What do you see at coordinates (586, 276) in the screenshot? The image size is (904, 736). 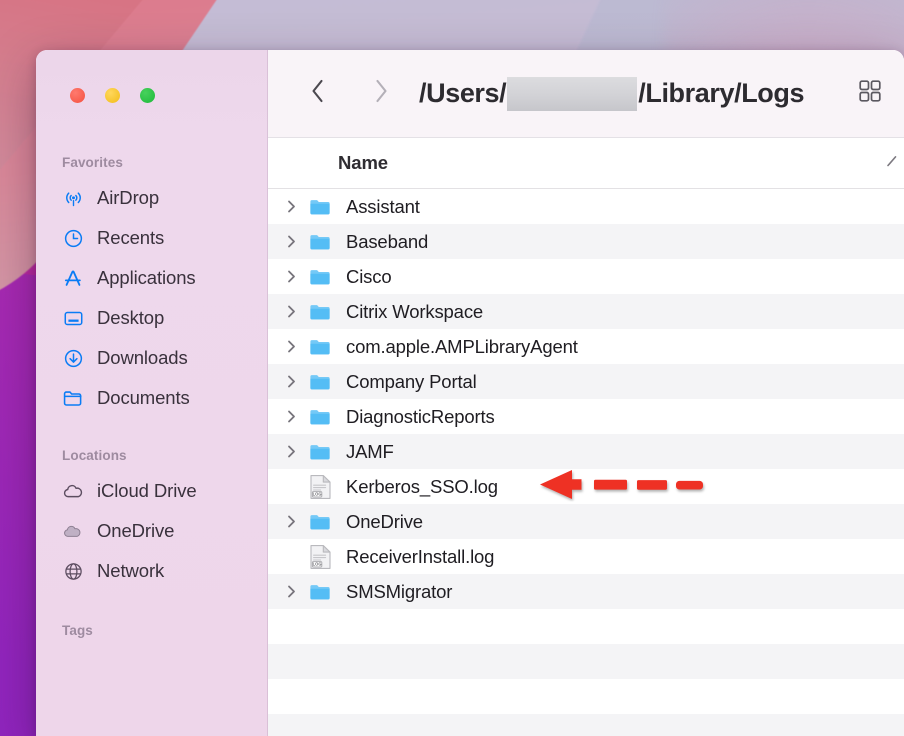 I see `table-row: Cisco` at bounding box center [586, 276].